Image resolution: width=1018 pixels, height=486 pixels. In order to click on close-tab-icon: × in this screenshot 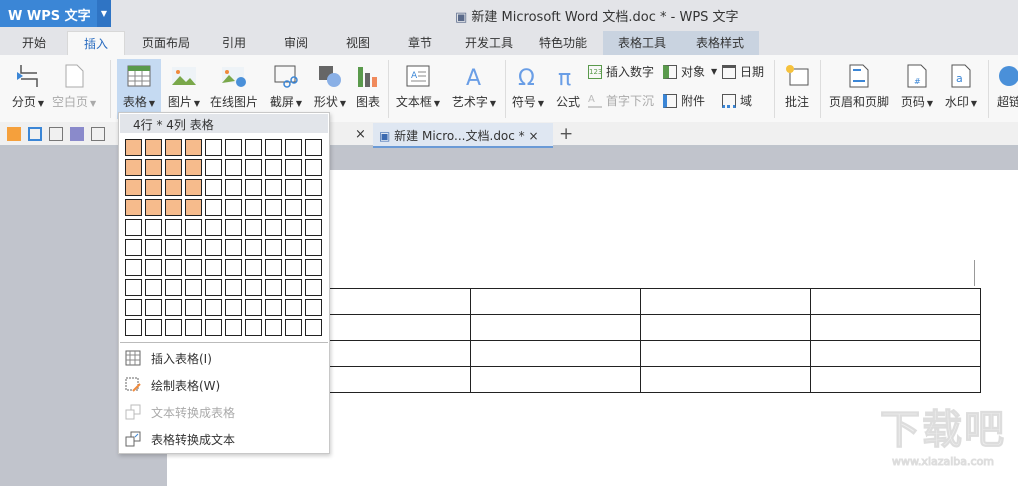, I will do `click(534, 136)`.